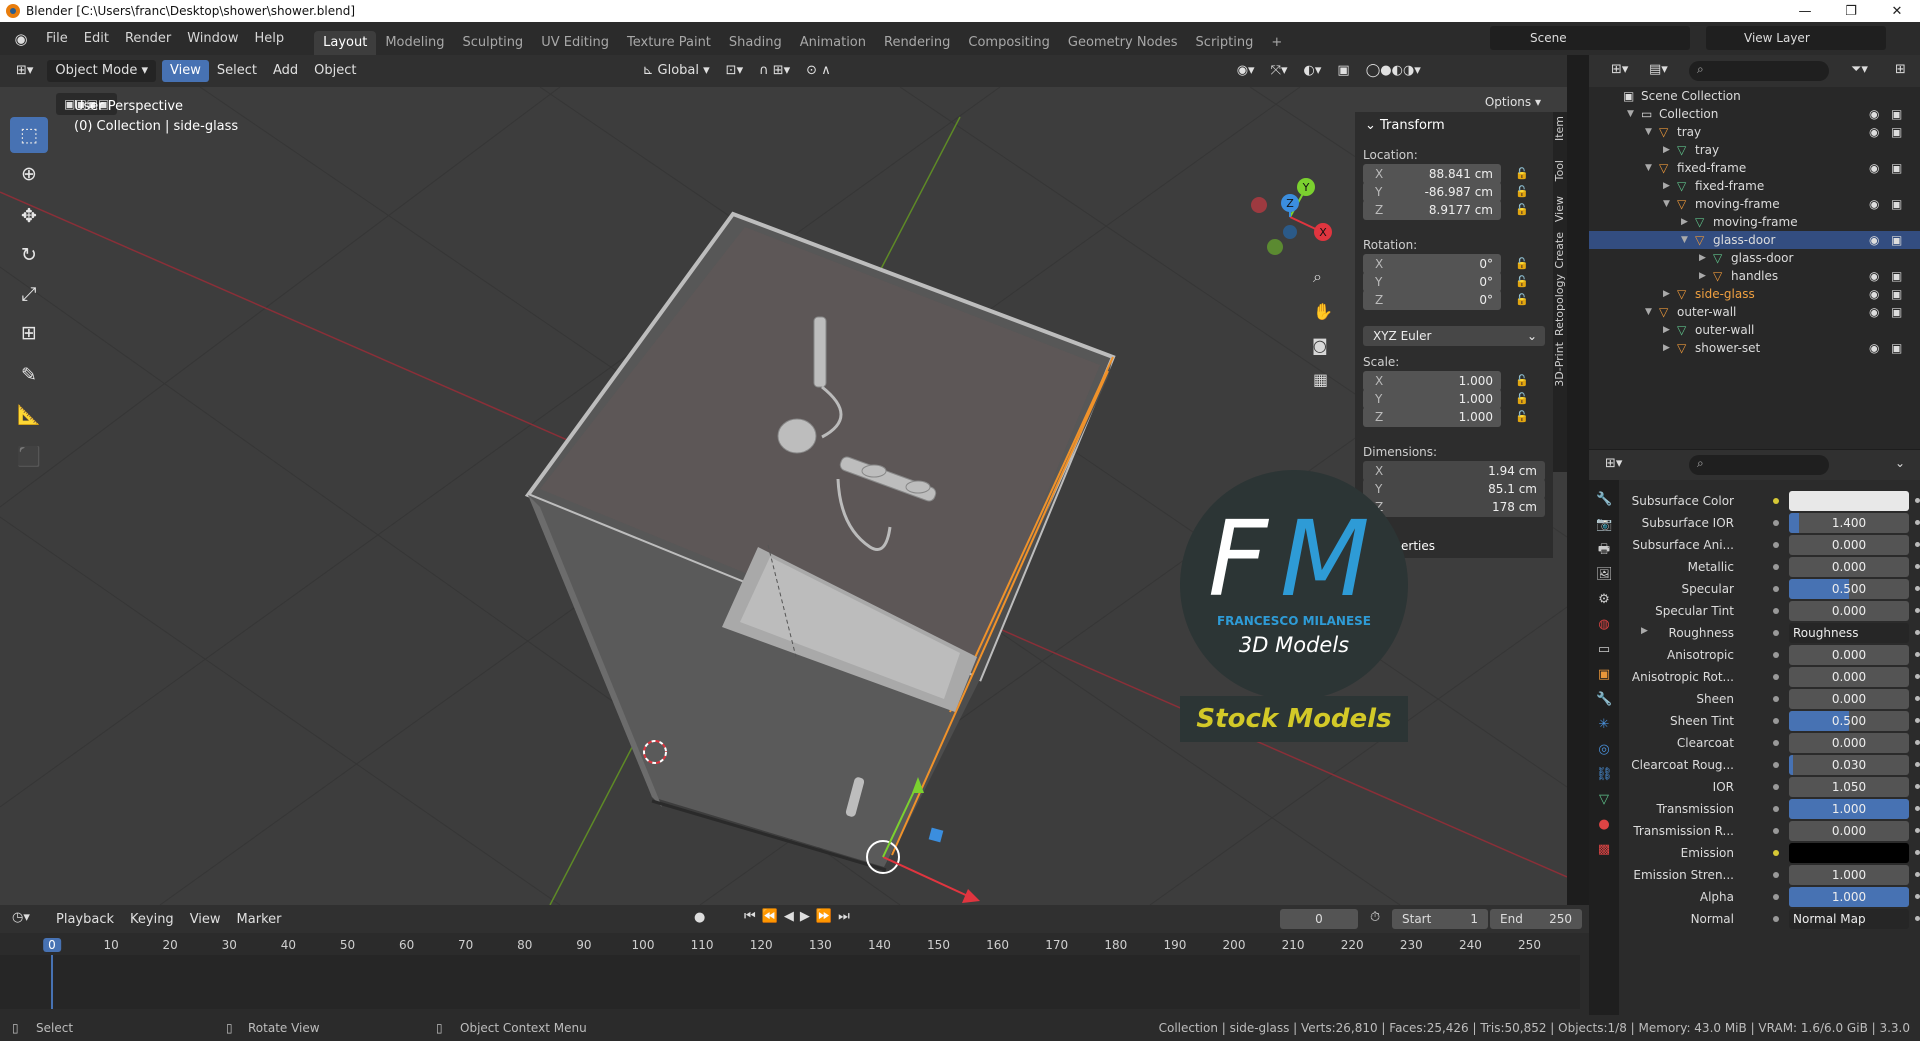 The image size is (1920, 1041). What do you see at coordinates (1754, 132) in the screenshot?
I see `outliner-item-tray: ▼ ▽ tray ◉ ▣` at bounding box center [1754, 132].